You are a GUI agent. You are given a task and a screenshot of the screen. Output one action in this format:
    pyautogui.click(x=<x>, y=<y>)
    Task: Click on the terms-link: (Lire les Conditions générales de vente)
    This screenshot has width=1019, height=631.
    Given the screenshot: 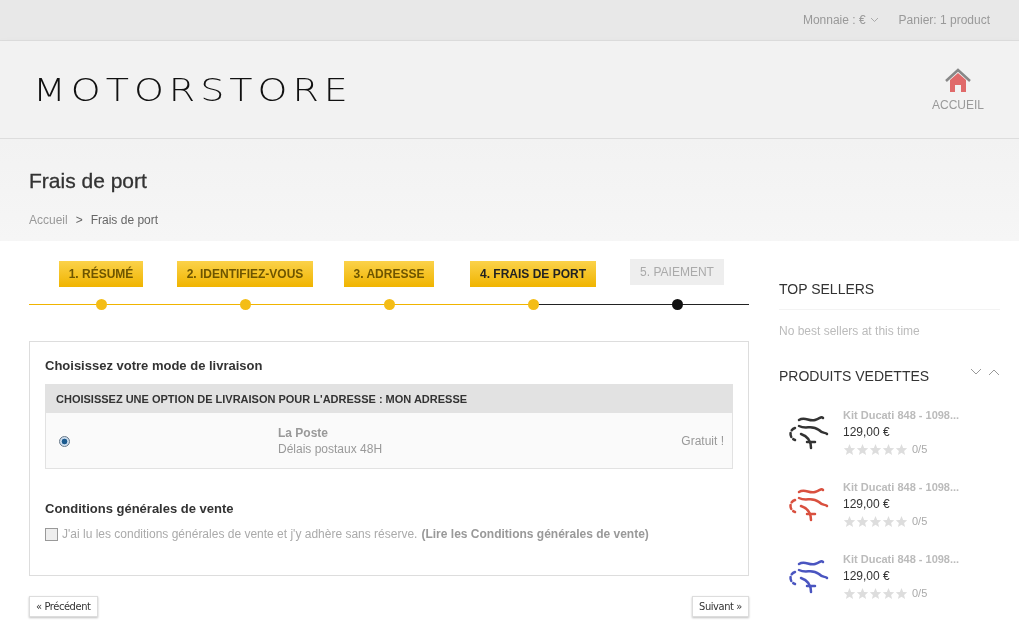 What is the action you would take?
    pyautogui.click(x=535, y=534)
    